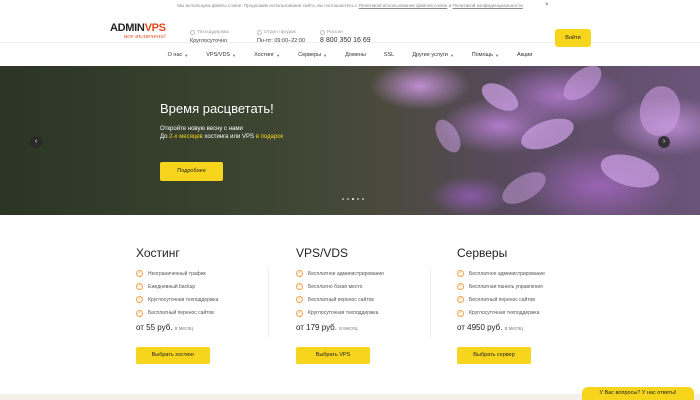 The image size is (700, 400). I want to click on next-slide-icon: ›, so click(664, 142).